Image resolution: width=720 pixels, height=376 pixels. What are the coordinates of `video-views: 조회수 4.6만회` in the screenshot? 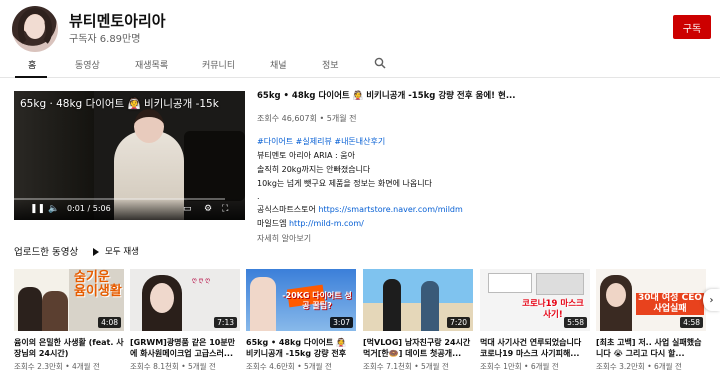 It's located at (270, 366).